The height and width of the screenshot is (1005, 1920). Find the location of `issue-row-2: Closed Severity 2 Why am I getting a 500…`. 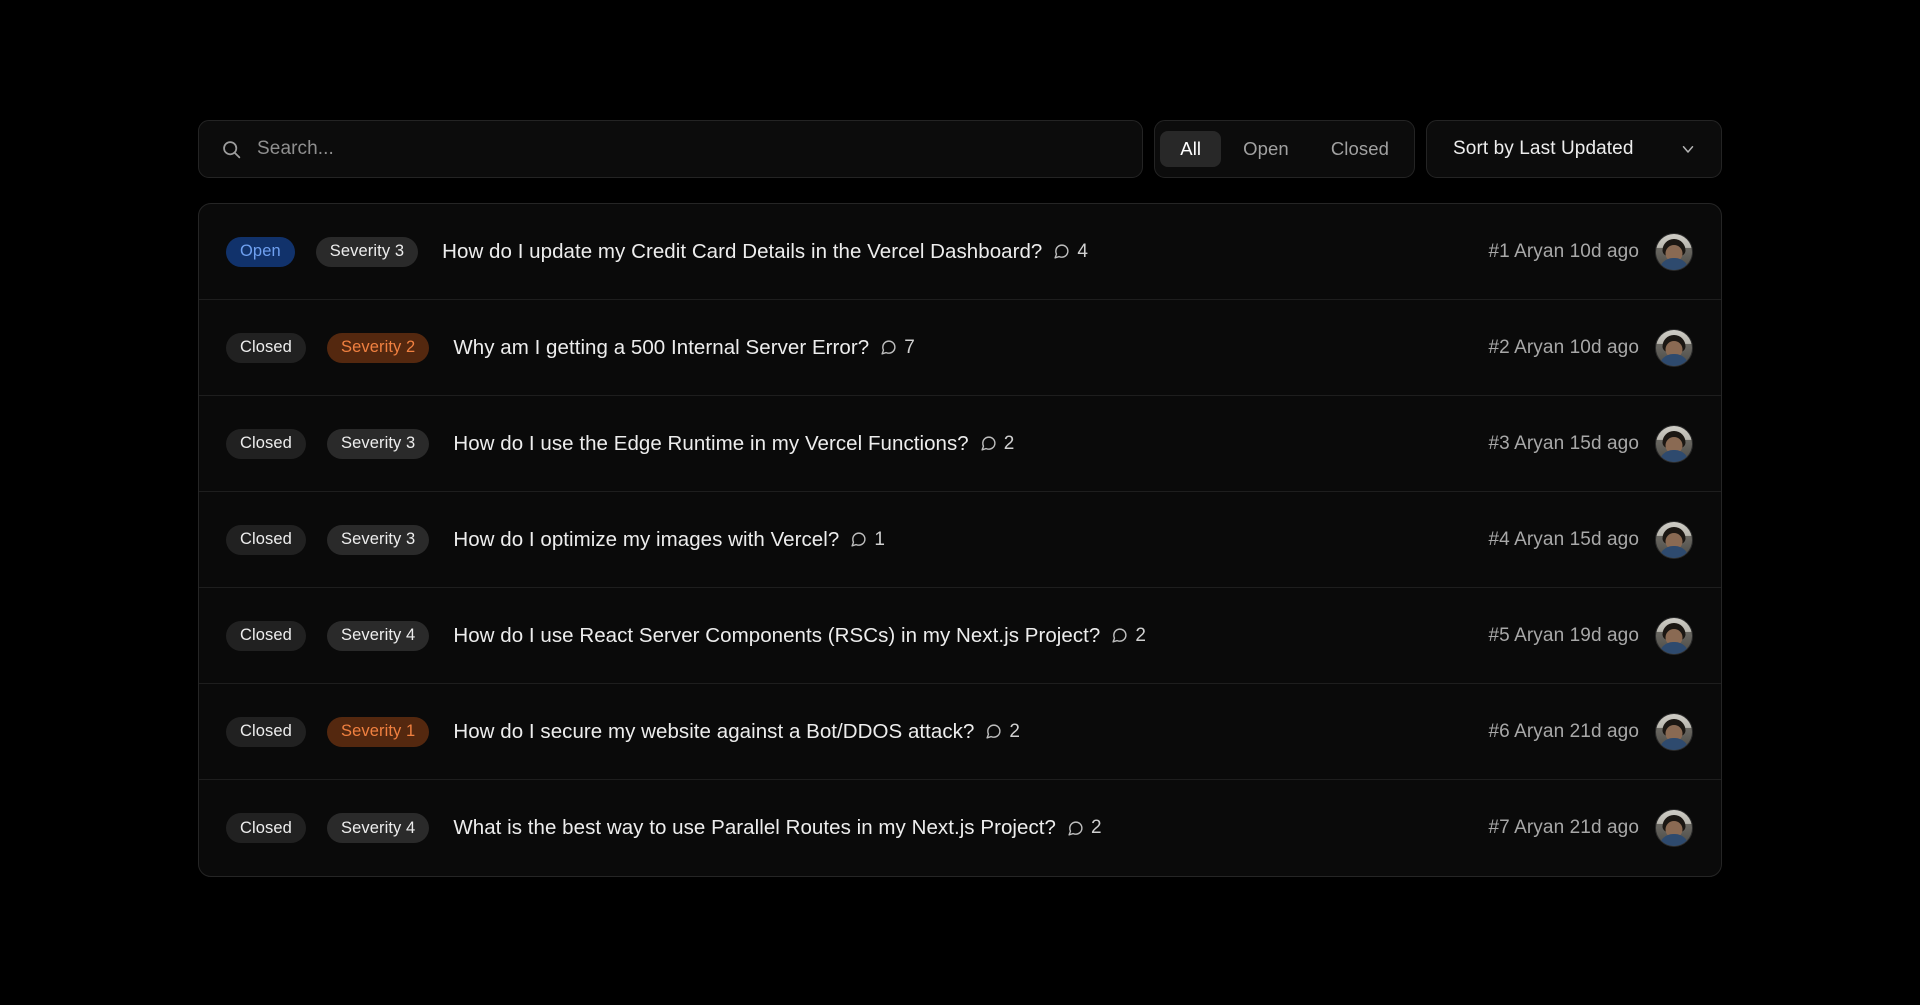

issue-row-2: Closed Severity 2 Why am I getting a 500… is located at coordinates (960, 348).